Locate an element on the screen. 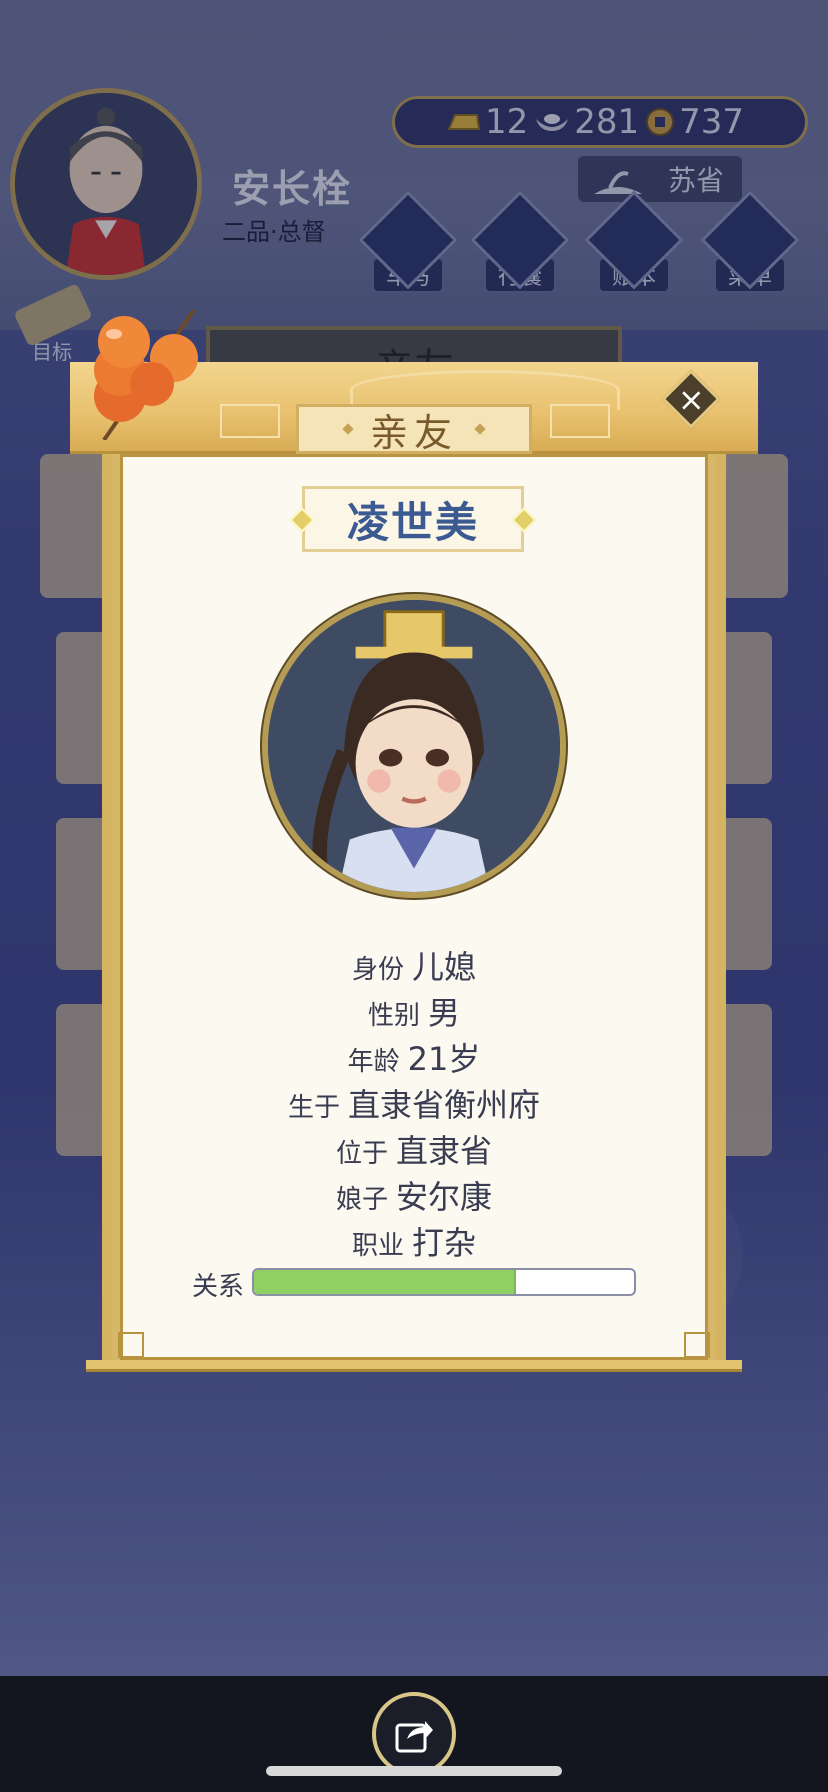 This screenshot has width=828, height=1792. home-indicator is located at coordinates (414, 1771).